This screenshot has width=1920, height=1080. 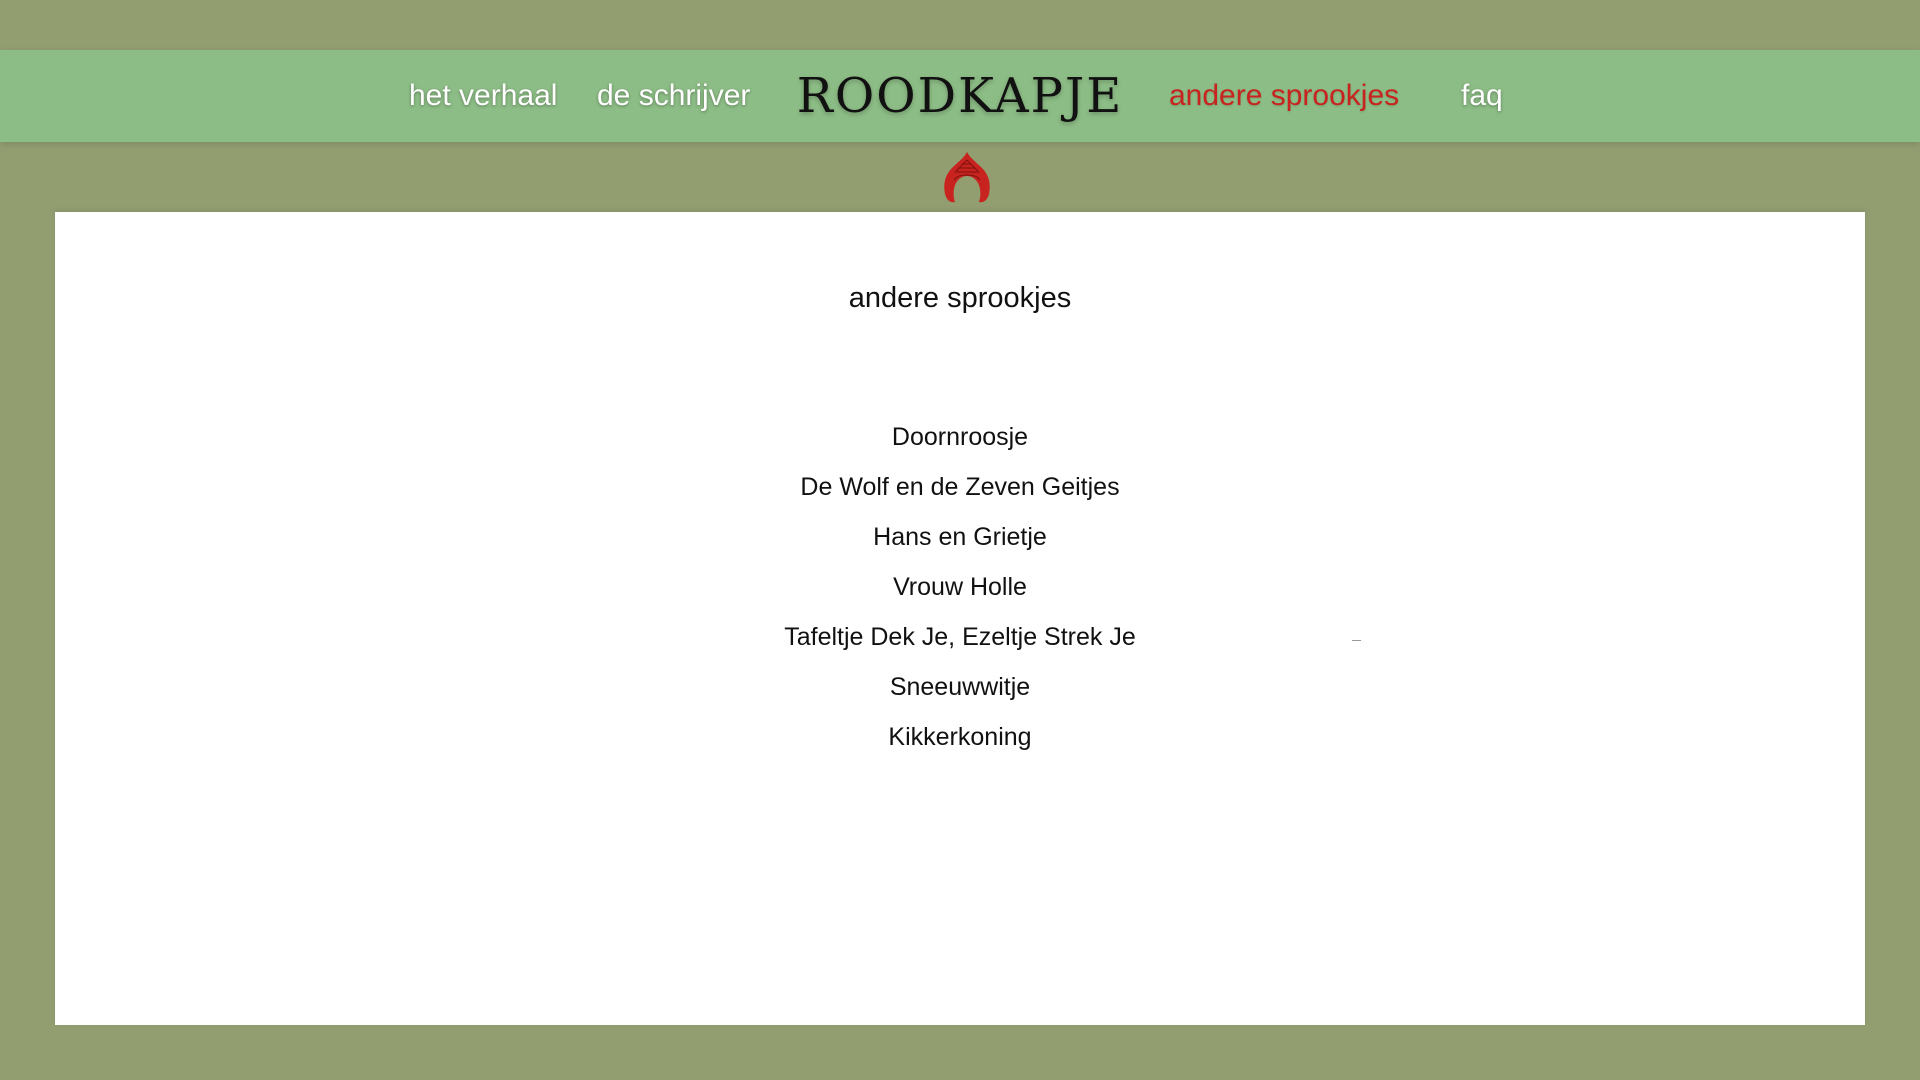 I want to click on list-item: Vrouw Holle, so click(x=960, y=587).